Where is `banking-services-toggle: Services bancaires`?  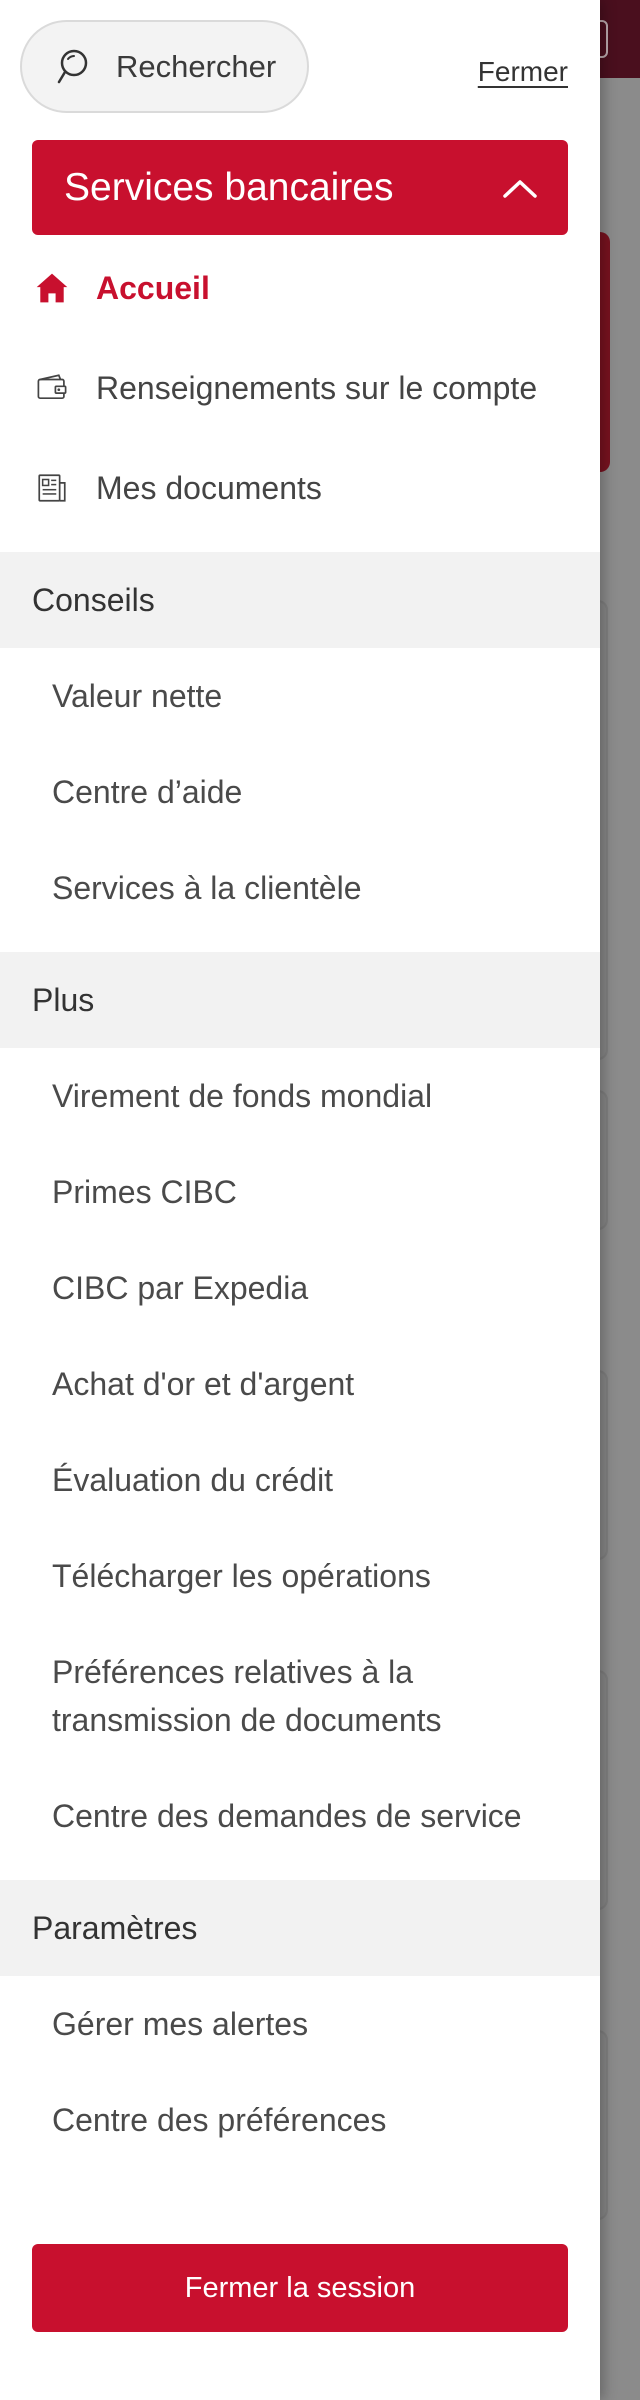 banking-services-toggle: Services bancaires is located at coordinates (300, 187).